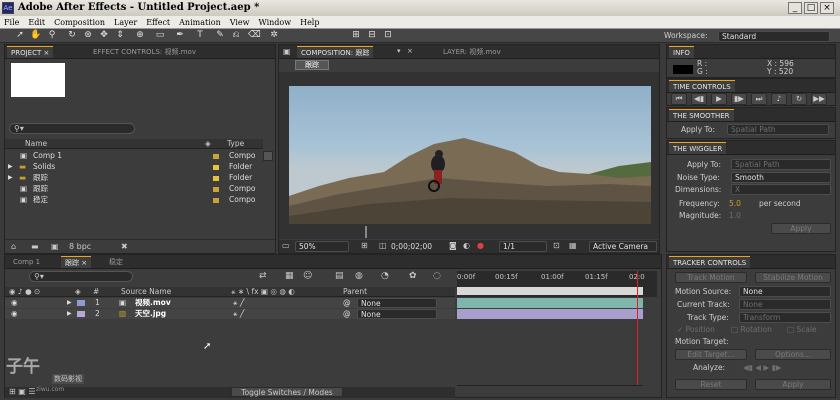 This screenshot has height=400, width=840. Describe the element at coordinates (8, 8) in the screenshot. I see `after-effects-app-icon: Ae` at that location.